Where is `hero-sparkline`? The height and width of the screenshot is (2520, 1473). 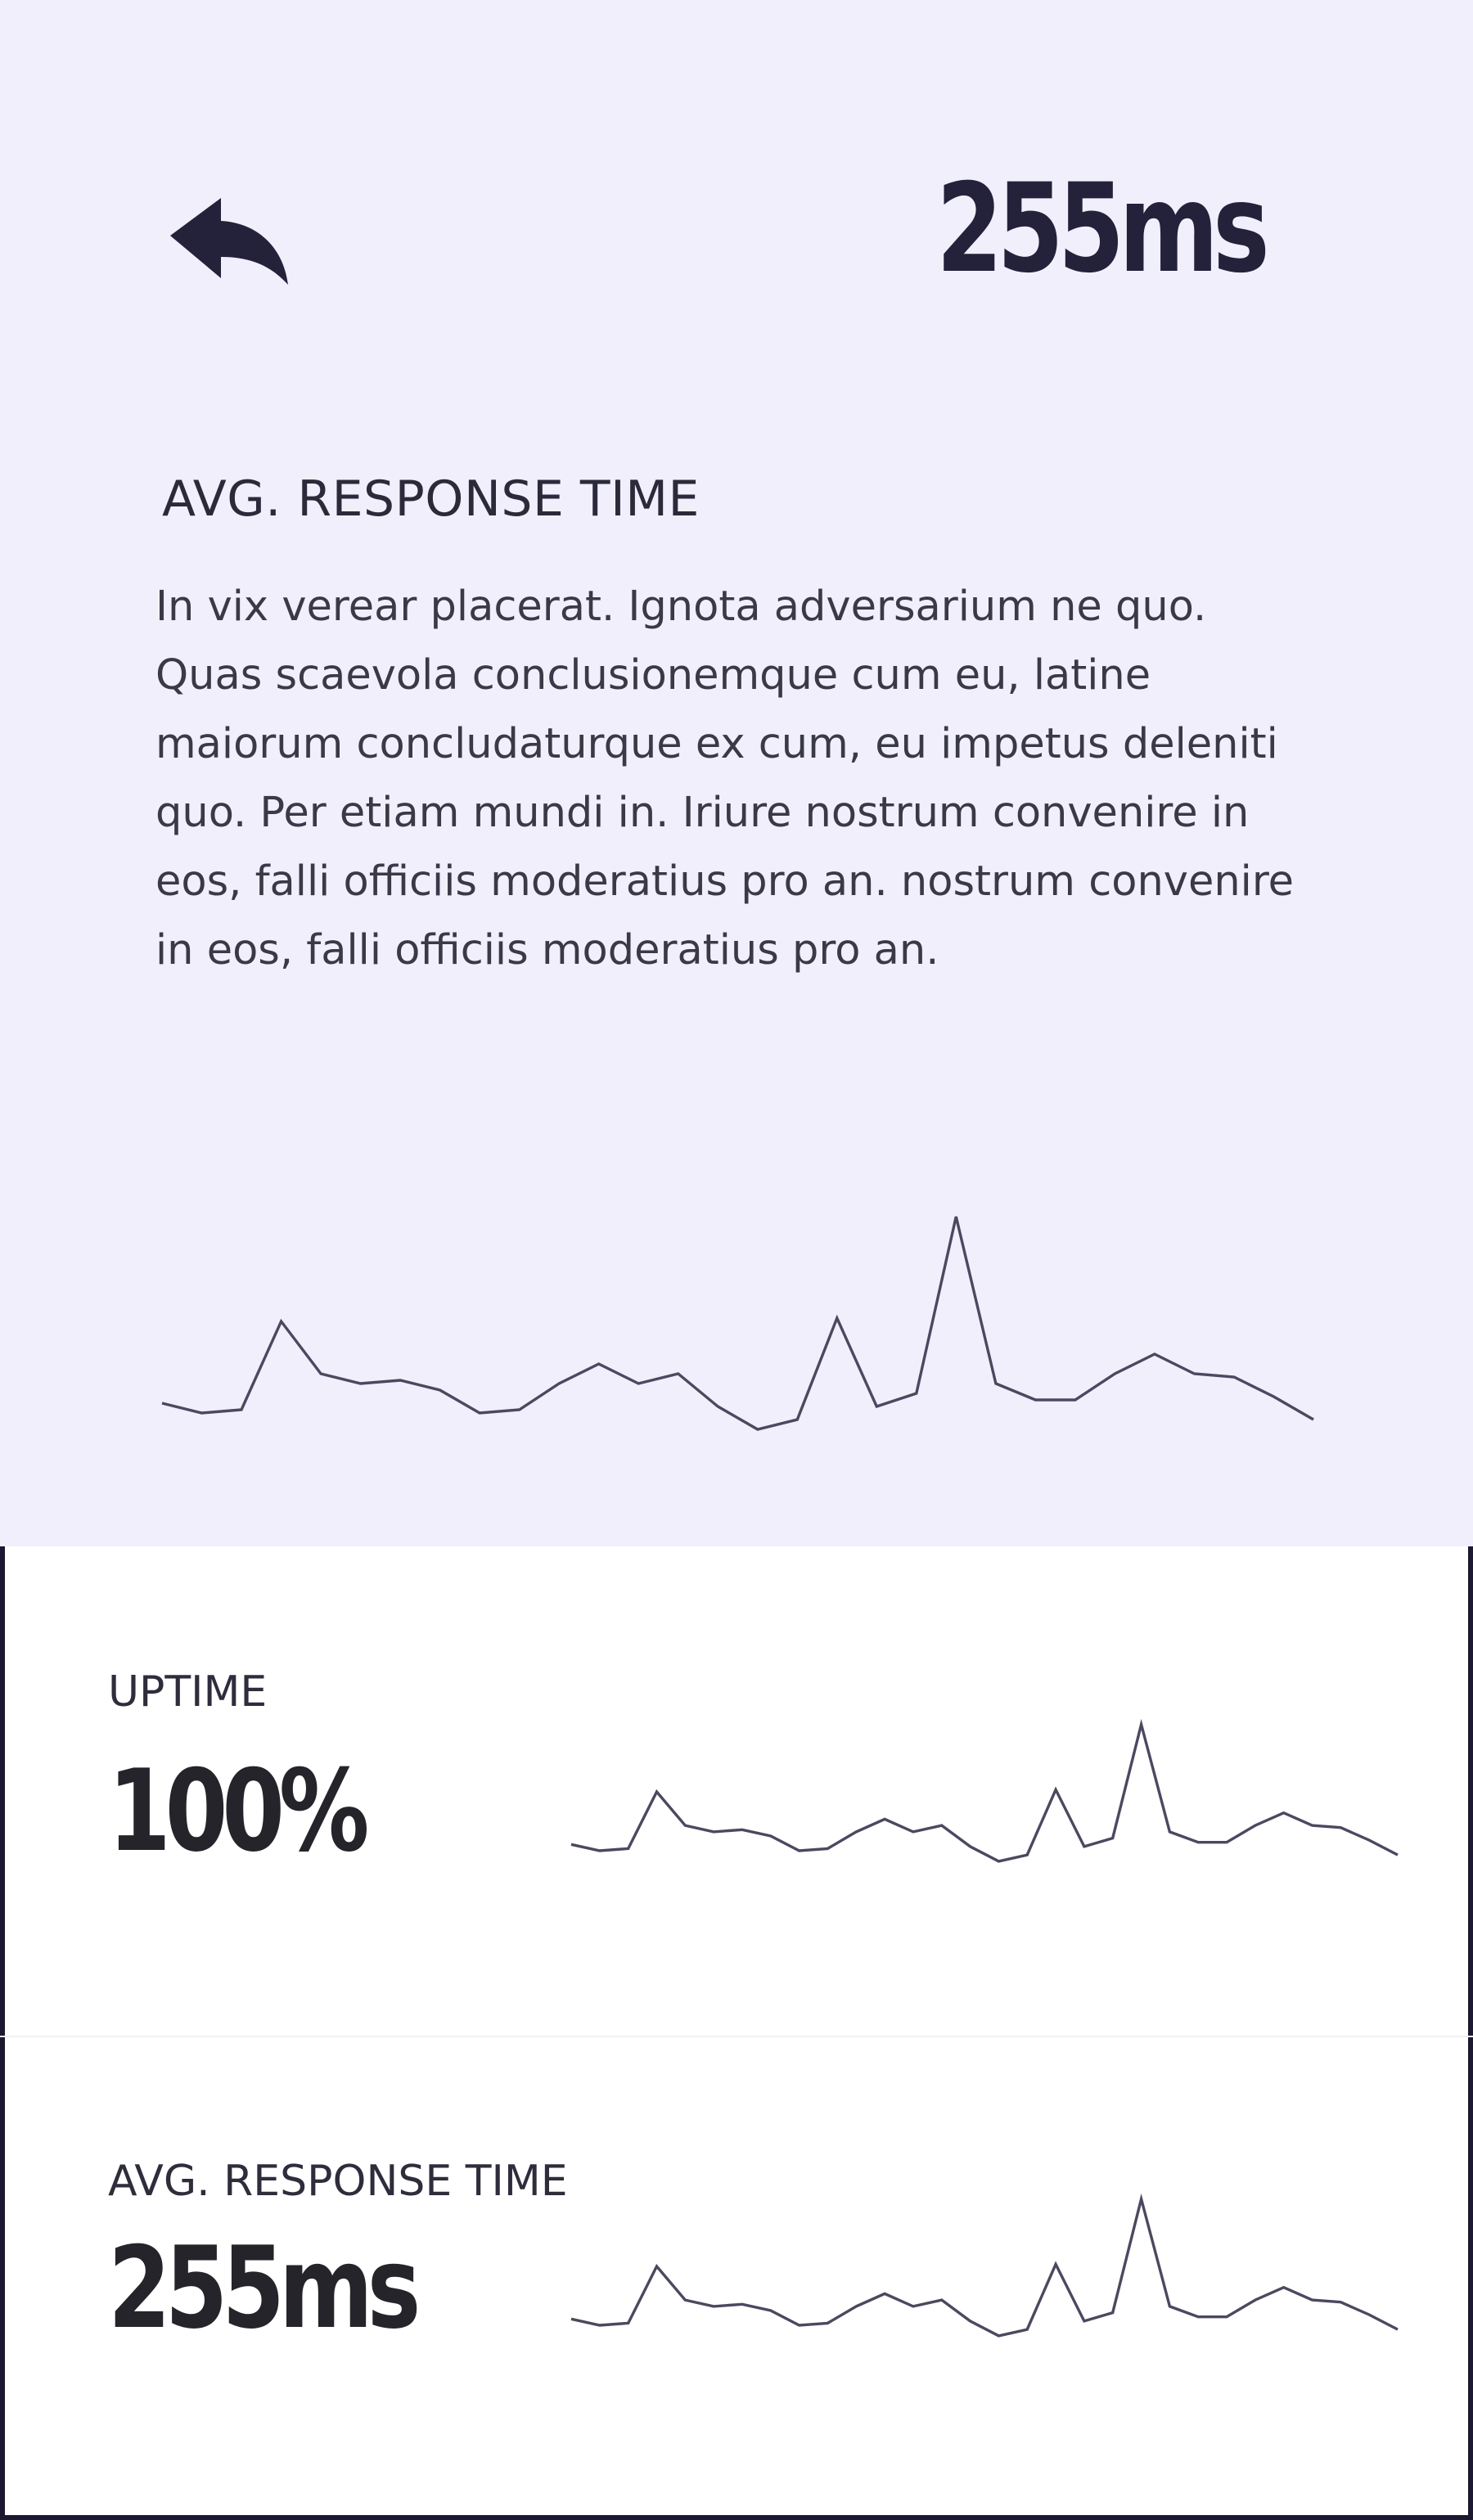 hero-sparkline is located at coordinates (737, 1324).